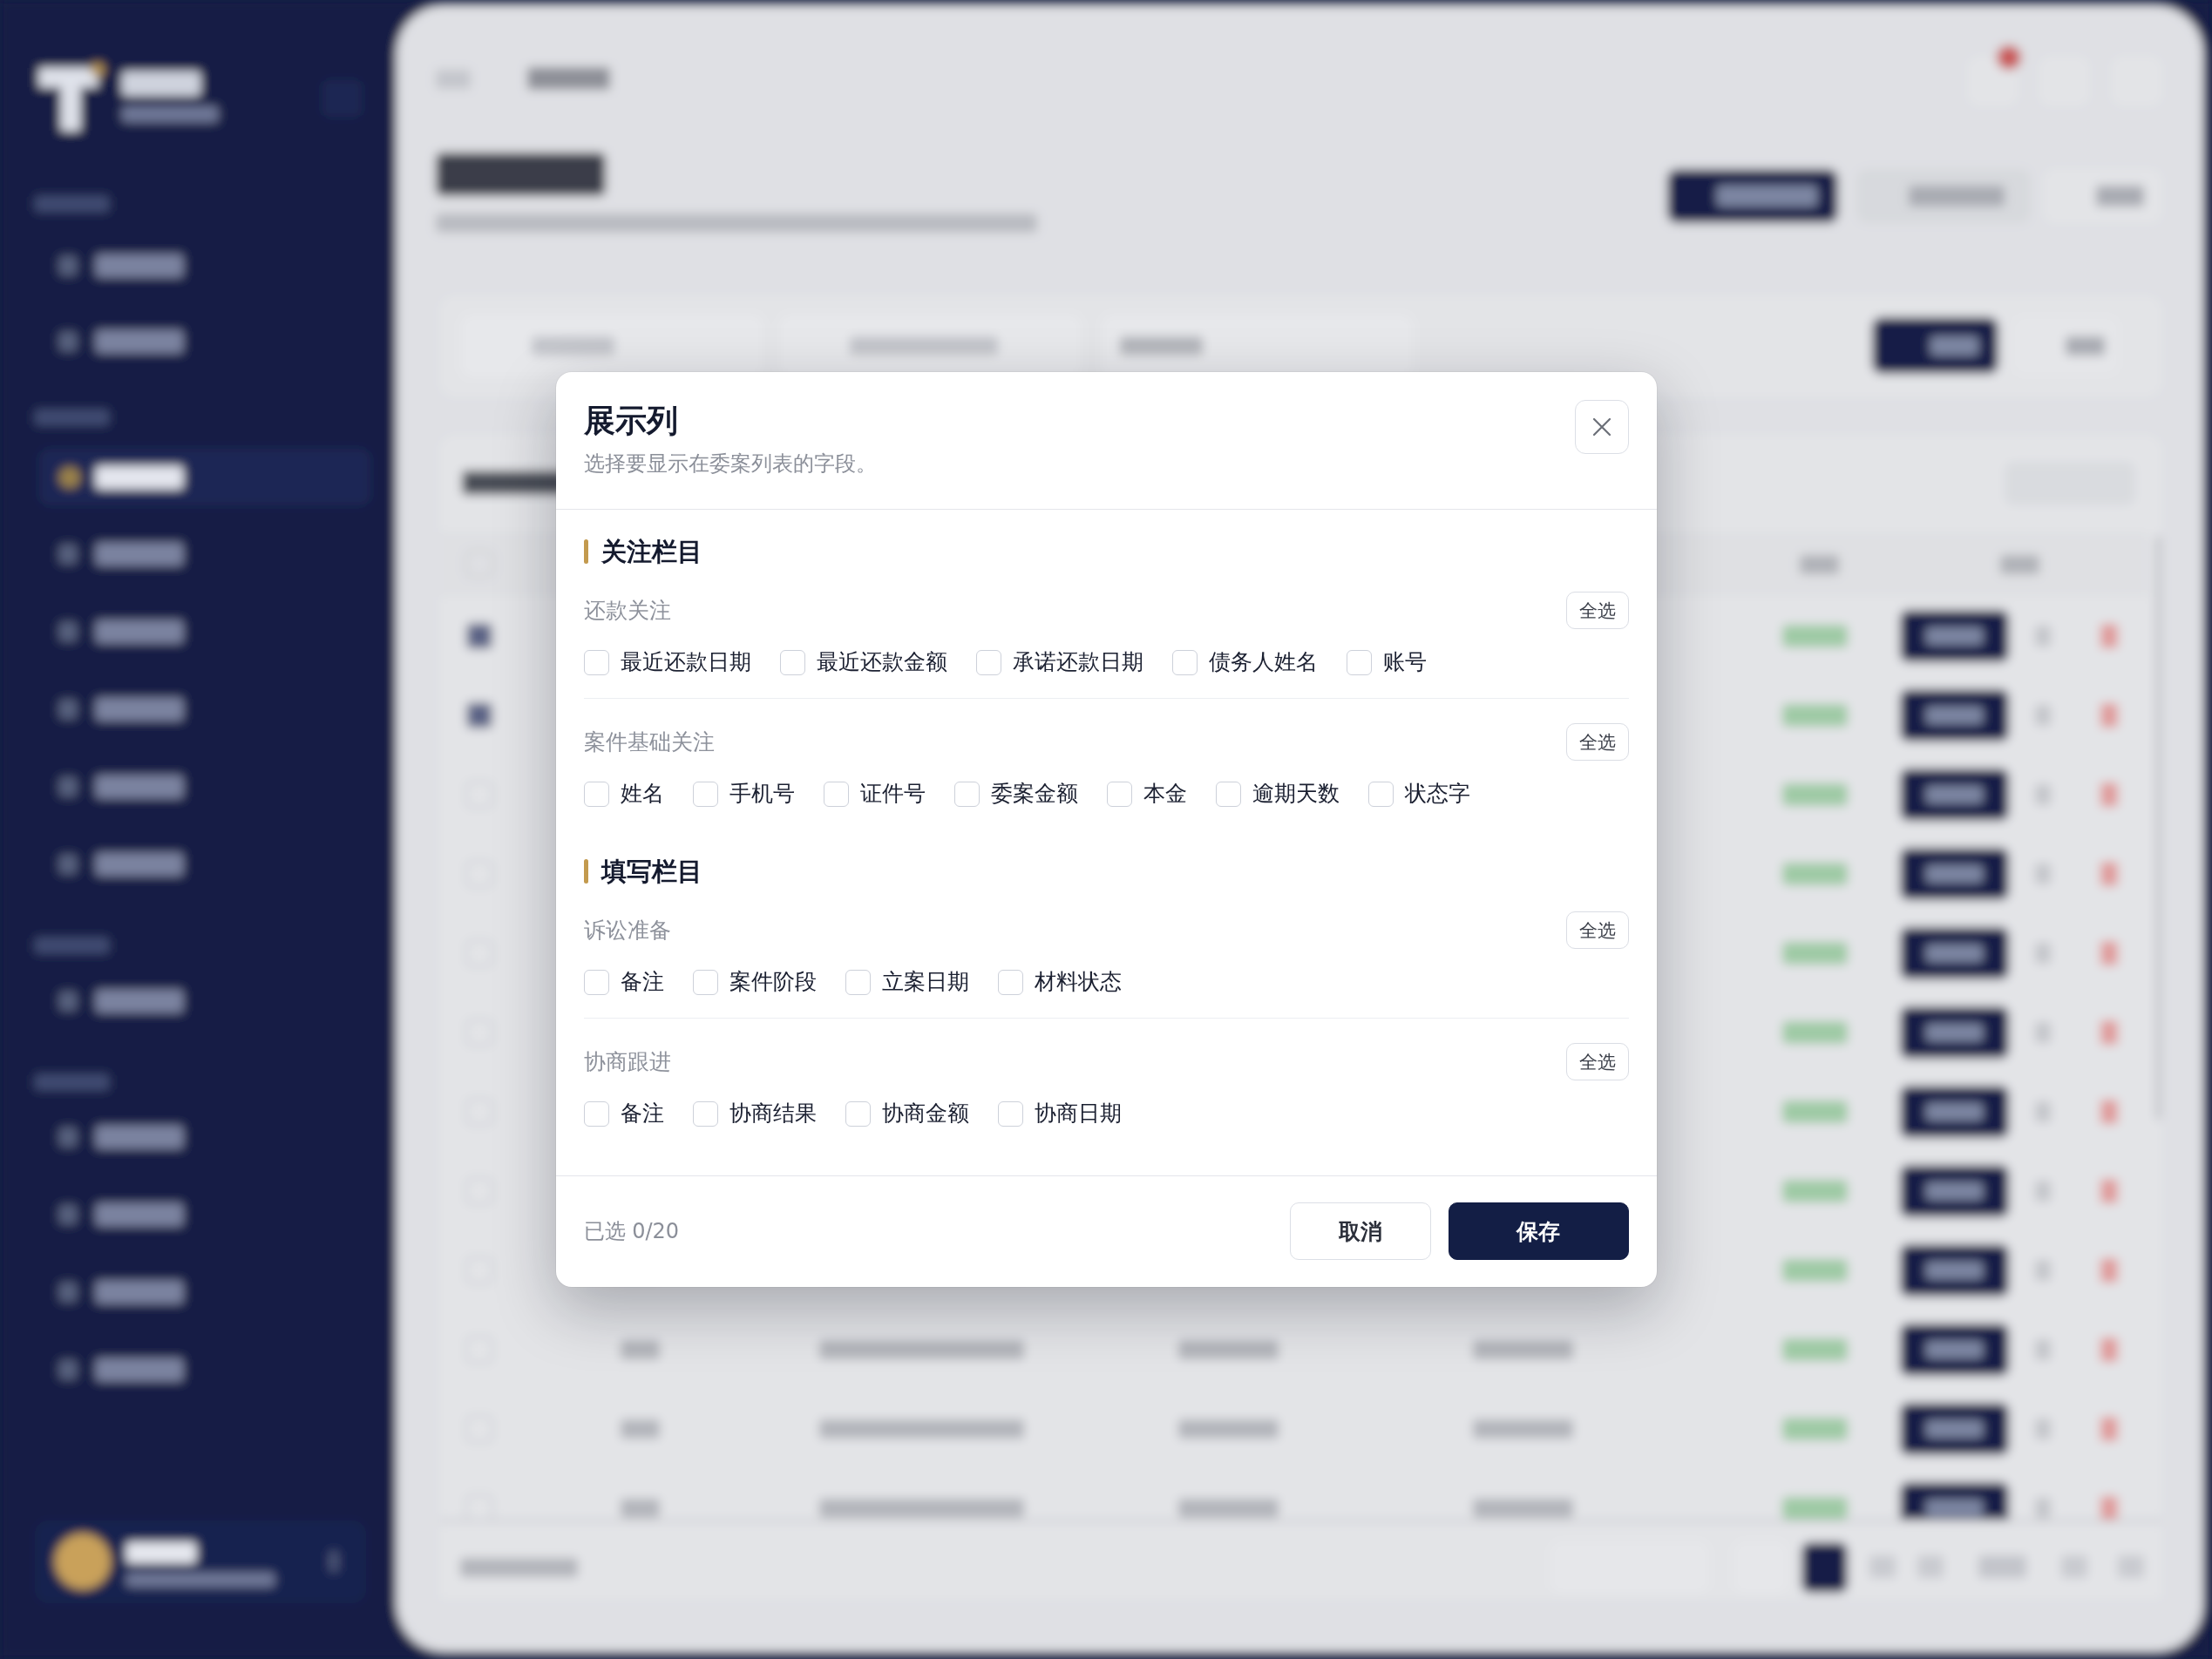 Image resolution: width=2212 pixels, height=1659 pixels. I want to click on group-label: 诉讼准备, so click(627, 930).